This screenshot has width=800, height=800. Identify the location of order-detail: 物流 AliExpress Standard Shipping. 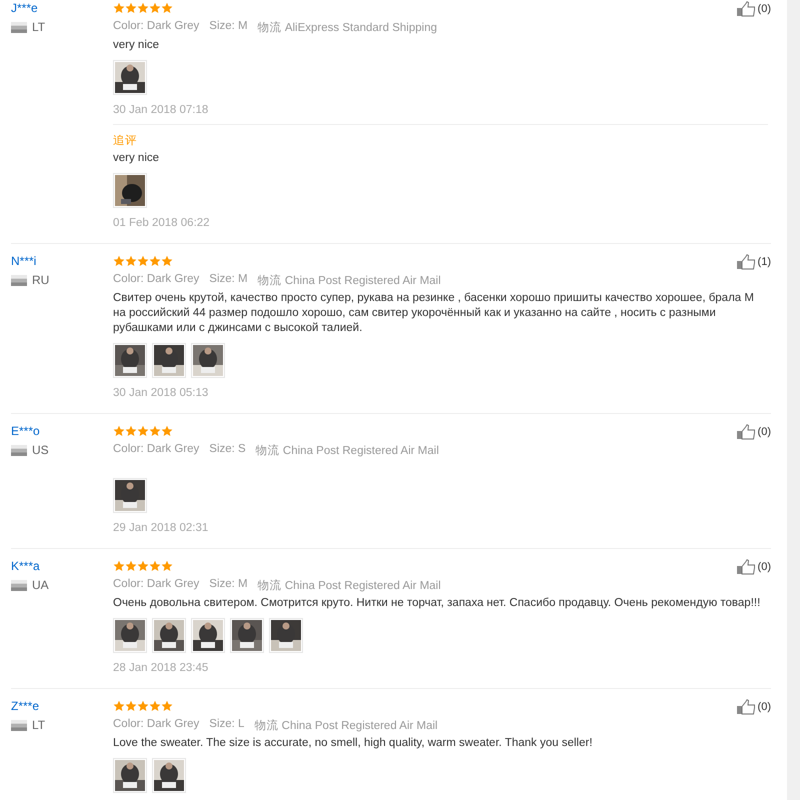
(347, 27).